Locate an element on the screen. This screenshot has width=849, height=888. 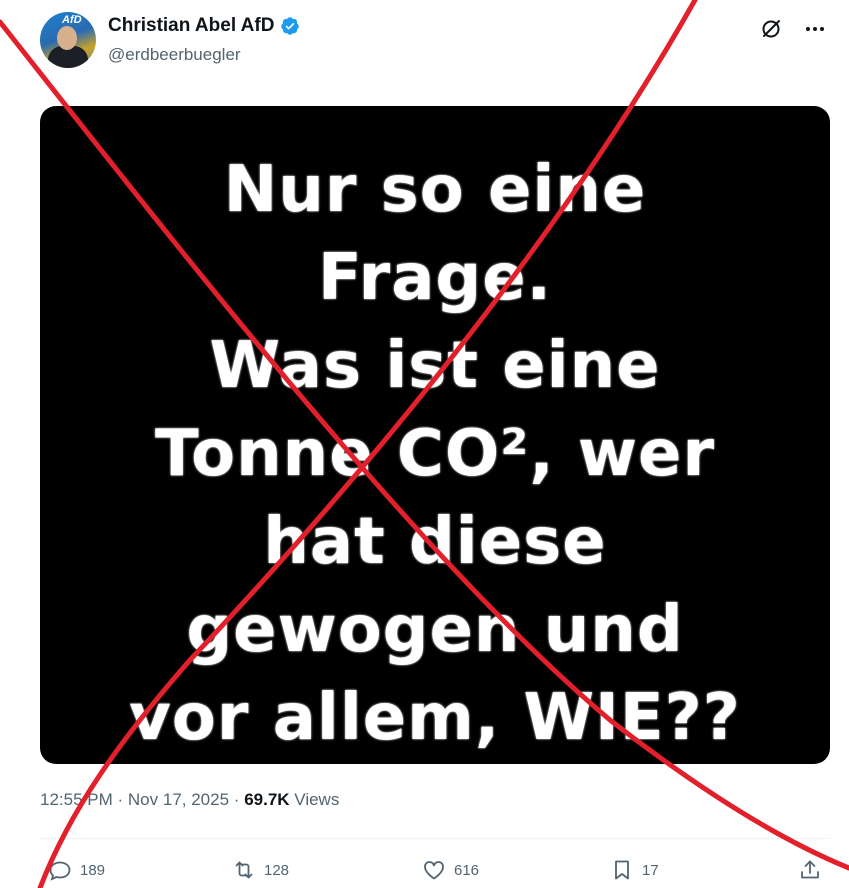
meme-line: gewogen und is located at coordinates (435, 630).